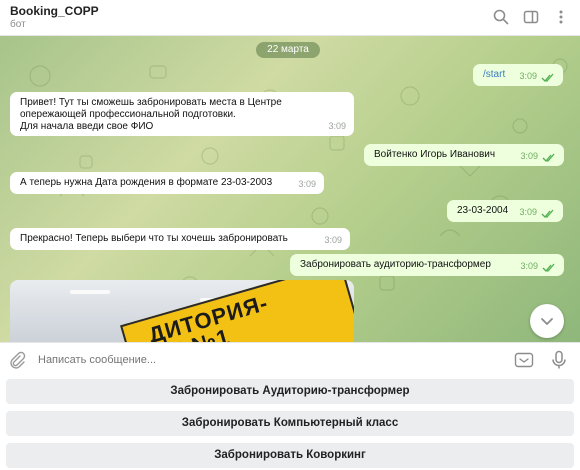  I want to click on more-icon, so click(561, 17).